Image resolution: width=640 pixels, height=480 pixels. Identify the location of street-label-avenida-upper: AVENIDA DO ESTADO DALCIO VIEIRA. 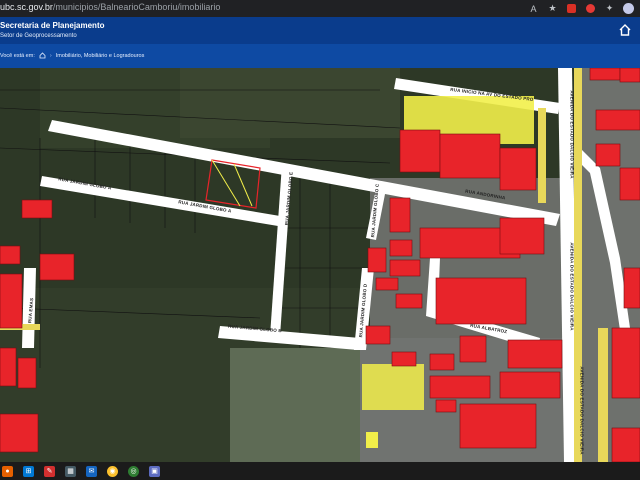
(572, 134).